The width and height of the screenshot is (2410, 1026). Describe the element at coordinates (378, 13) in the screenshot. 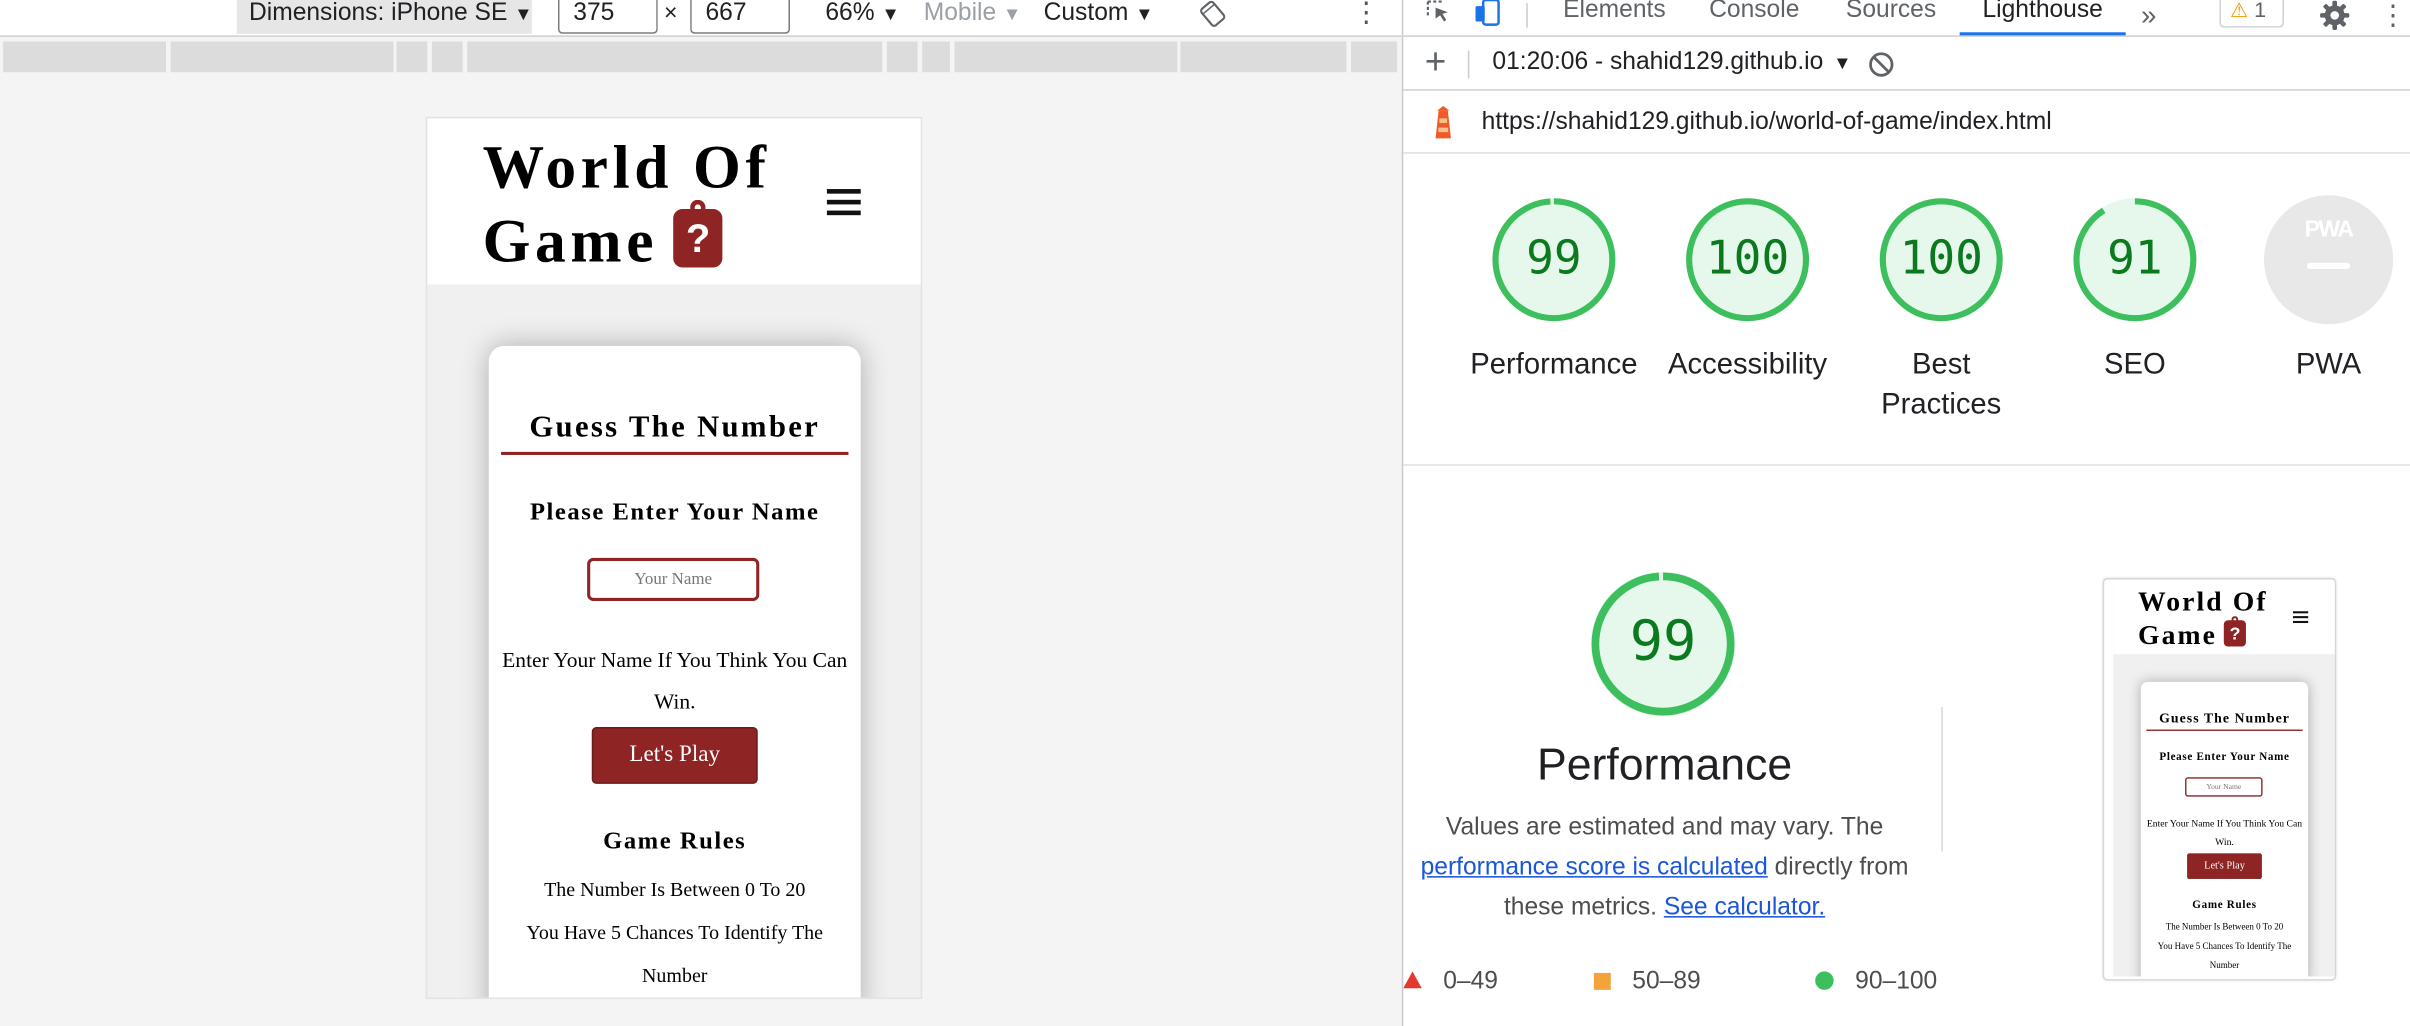

I see `dimensions-label: Dimensions: iPhone SE` at that location.